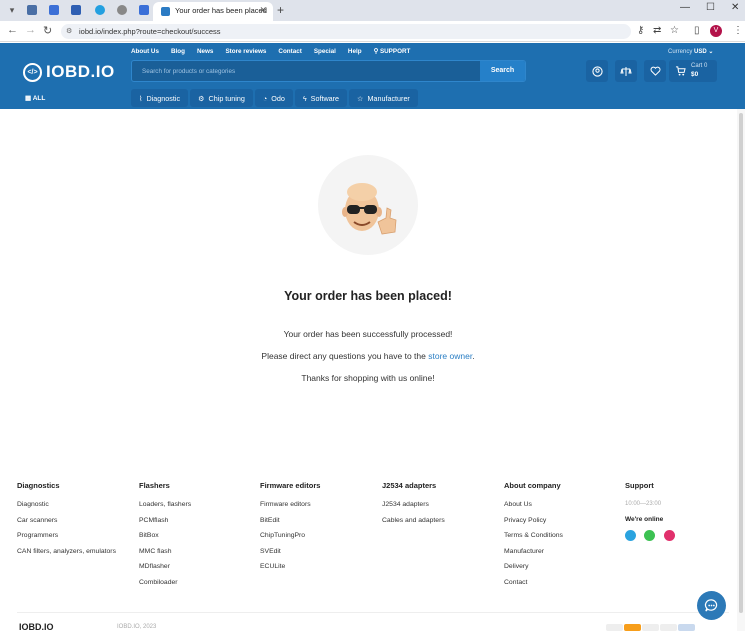 The image size is (745, 631). Describe the element at coordinates (674, 30) in the screenshot. I see `bookmark-star-icon: ☆` at that location.